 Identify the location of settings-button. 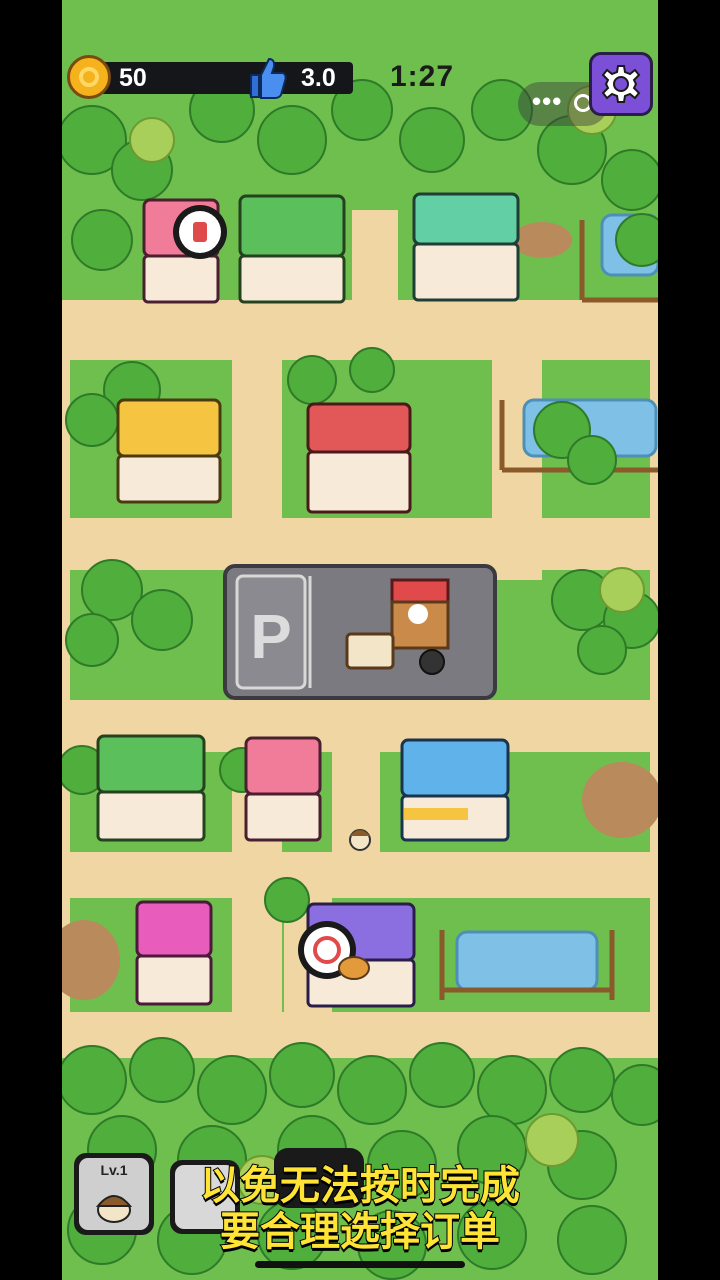
(621, 84).